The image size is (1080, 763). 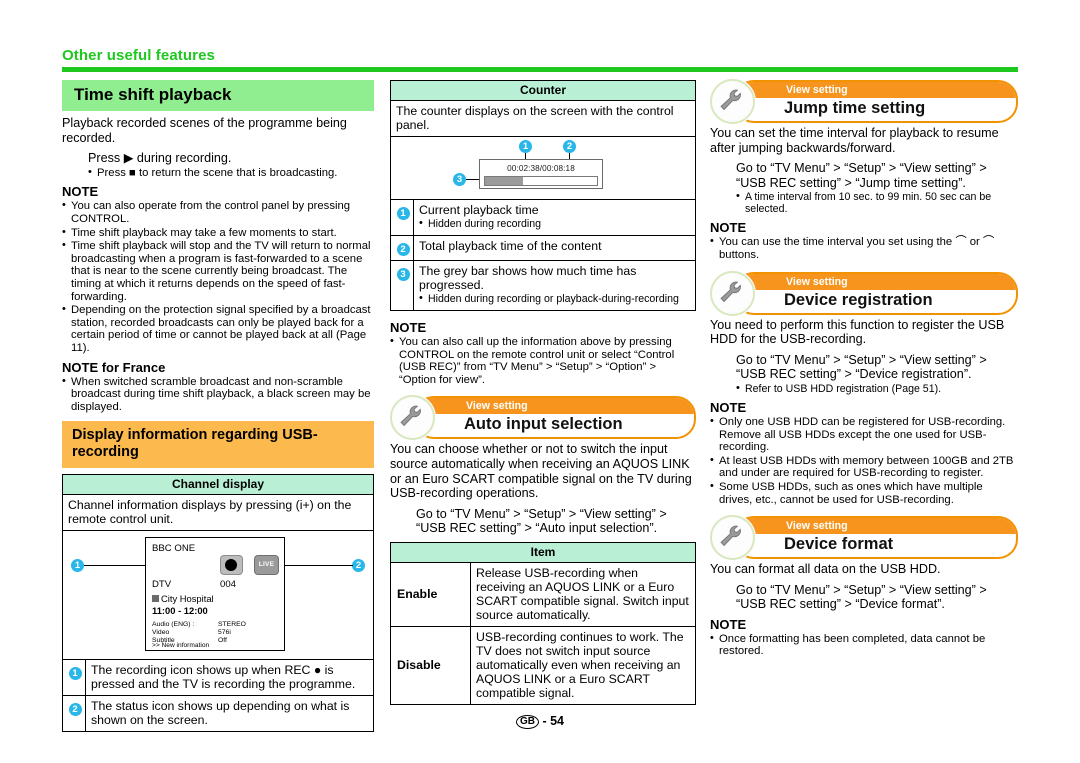 I want to click on list-item: Refer to USB HDD registration (Page 51)., so click(x=877, y=388).